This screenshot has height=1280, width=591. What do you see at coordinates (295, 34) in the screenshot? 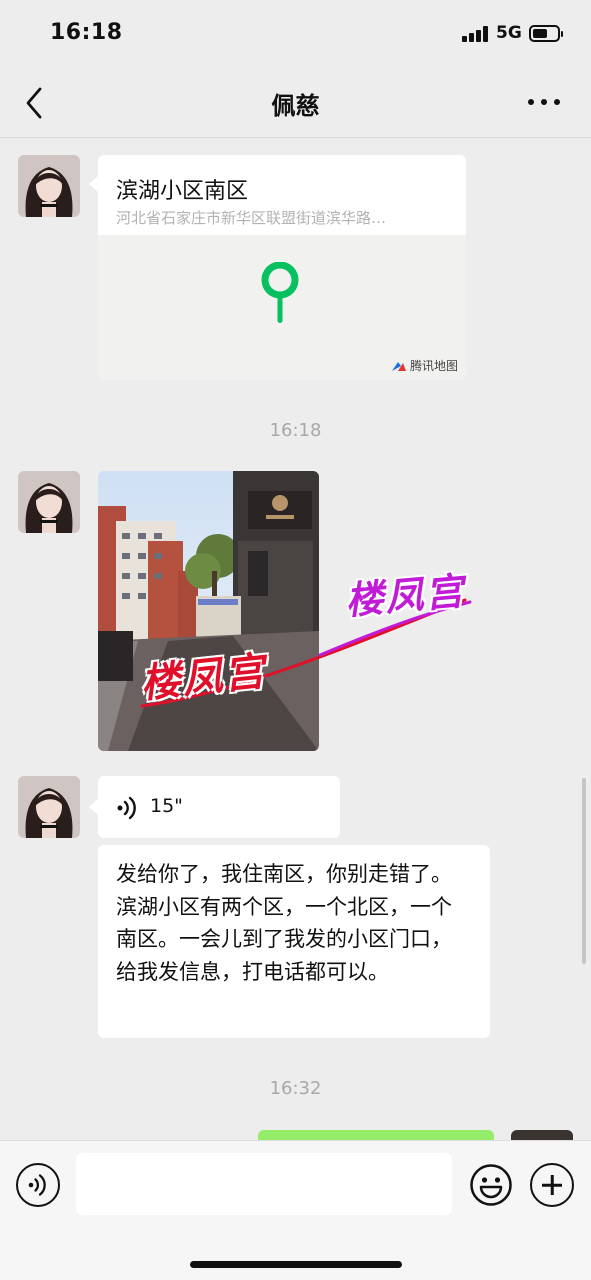
I see `status-bar: 16:18 5G` at bounding box center [295, 34].